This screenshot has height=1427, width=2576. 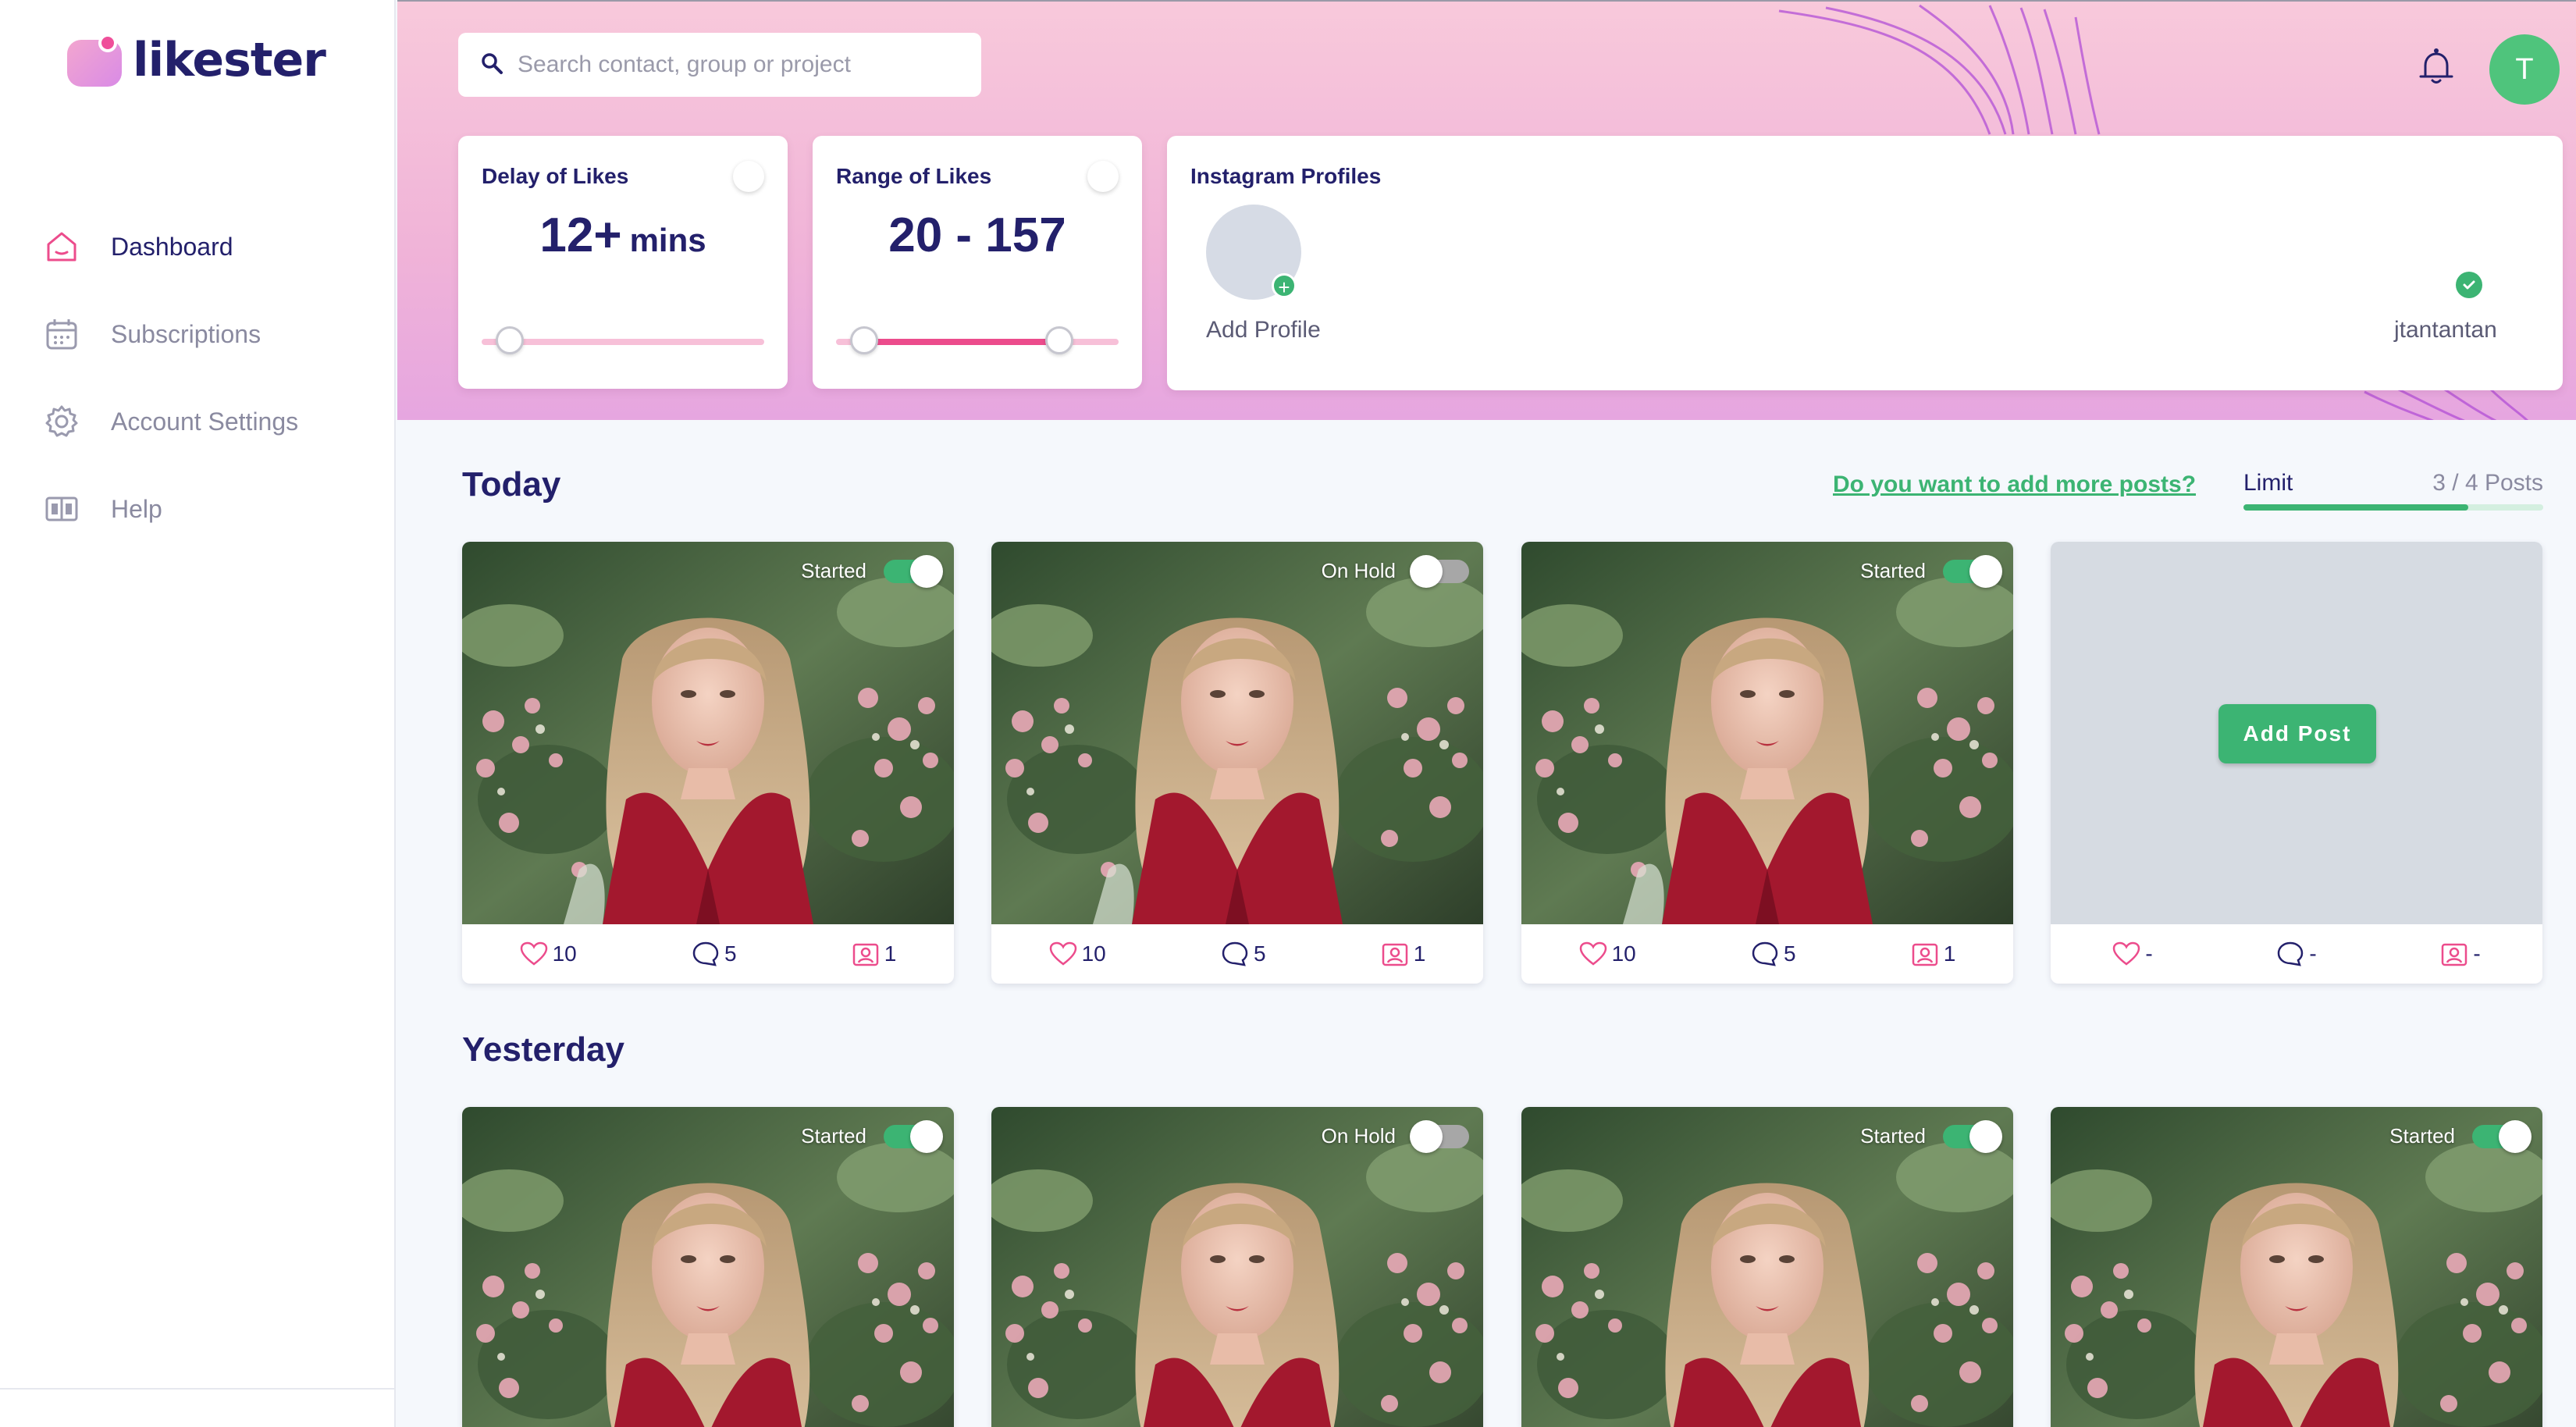 I want to click on profile-name: jtantantan, so click(x=2445, y=330).